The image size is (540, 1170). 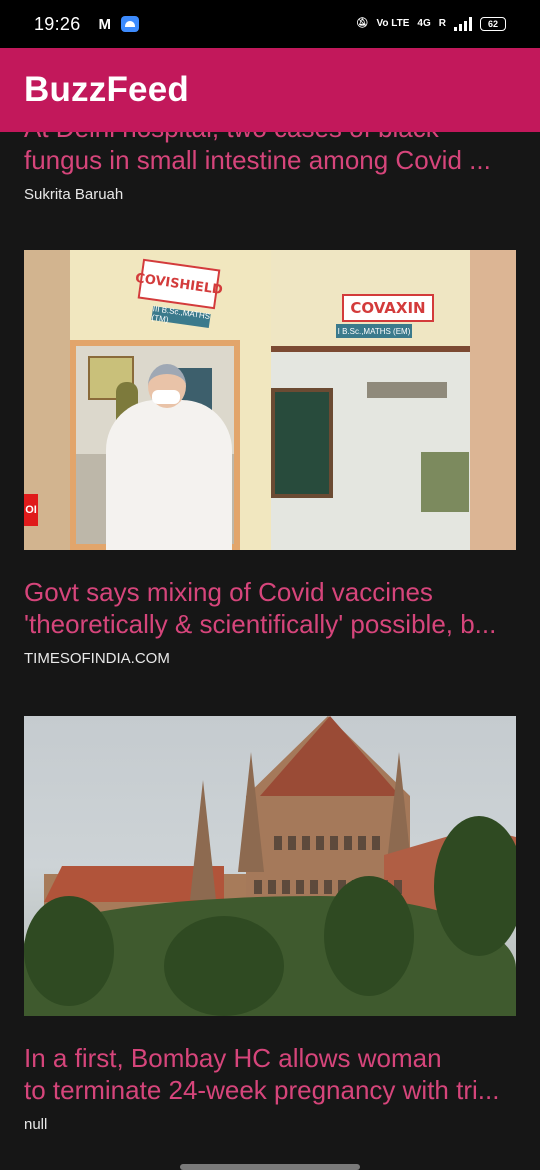 What do you see at coordinates (105, 24) in the screenshot?
I see `m-app-icon: M` at bounding box center [105, 24].